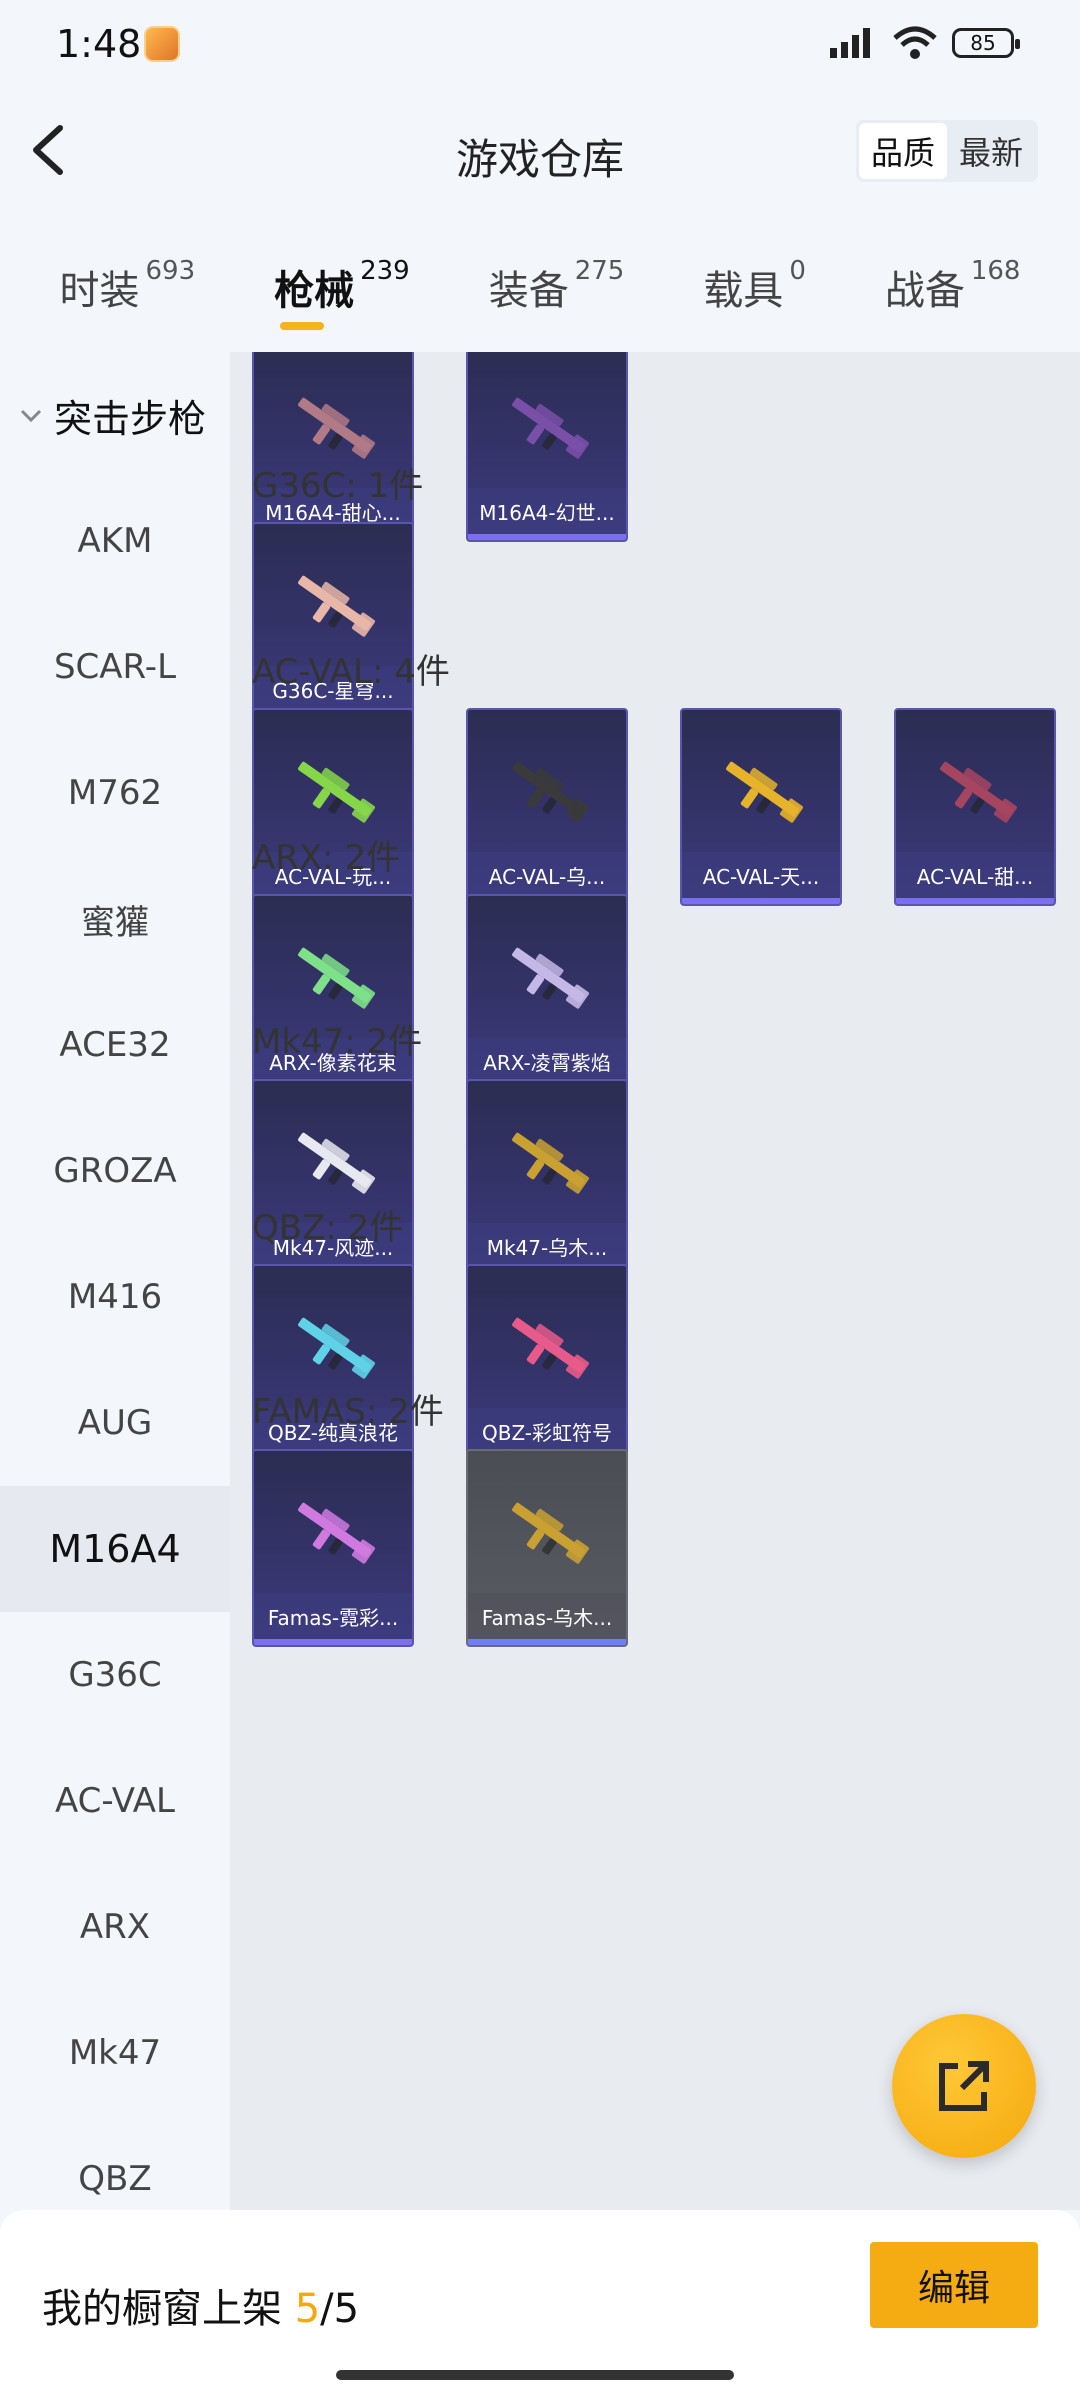  What do you see at coordinates (599, 271) in the screenshot?
I see `tab-count: 275` at bounding box center [599, 271].